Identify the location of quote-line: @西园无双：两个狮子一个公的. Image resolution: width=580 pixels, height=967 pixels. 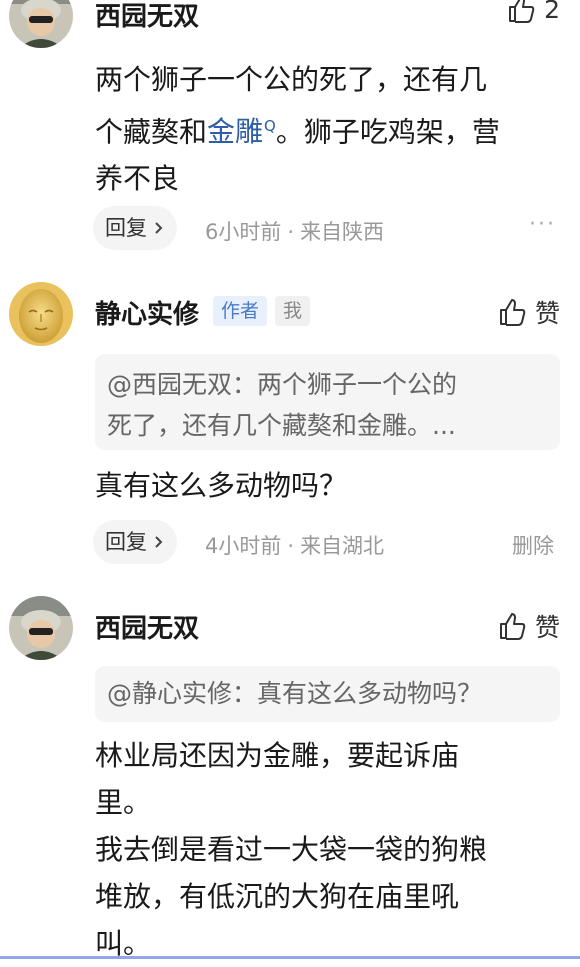
(282, 384).